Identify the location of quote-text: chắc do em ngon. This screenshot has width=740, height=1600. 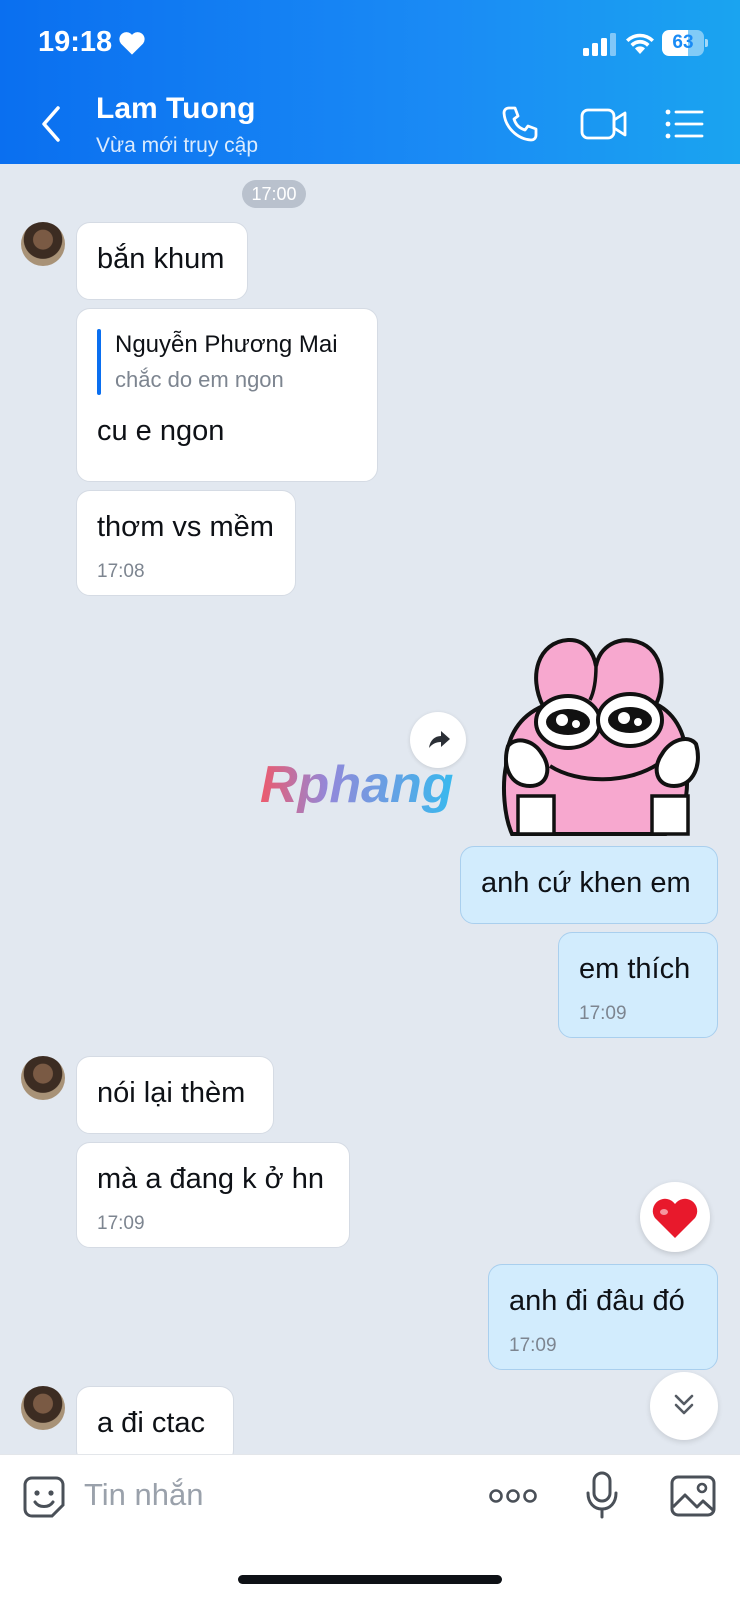
(199, 379).